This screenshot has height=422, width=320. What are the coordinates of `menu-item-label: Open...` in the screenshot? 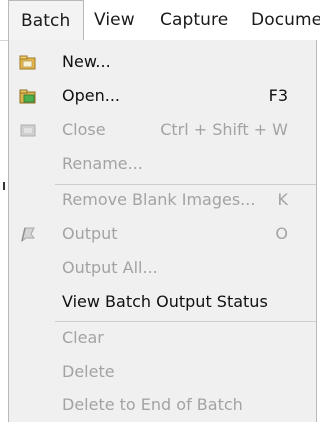 It's located at (91, 95).